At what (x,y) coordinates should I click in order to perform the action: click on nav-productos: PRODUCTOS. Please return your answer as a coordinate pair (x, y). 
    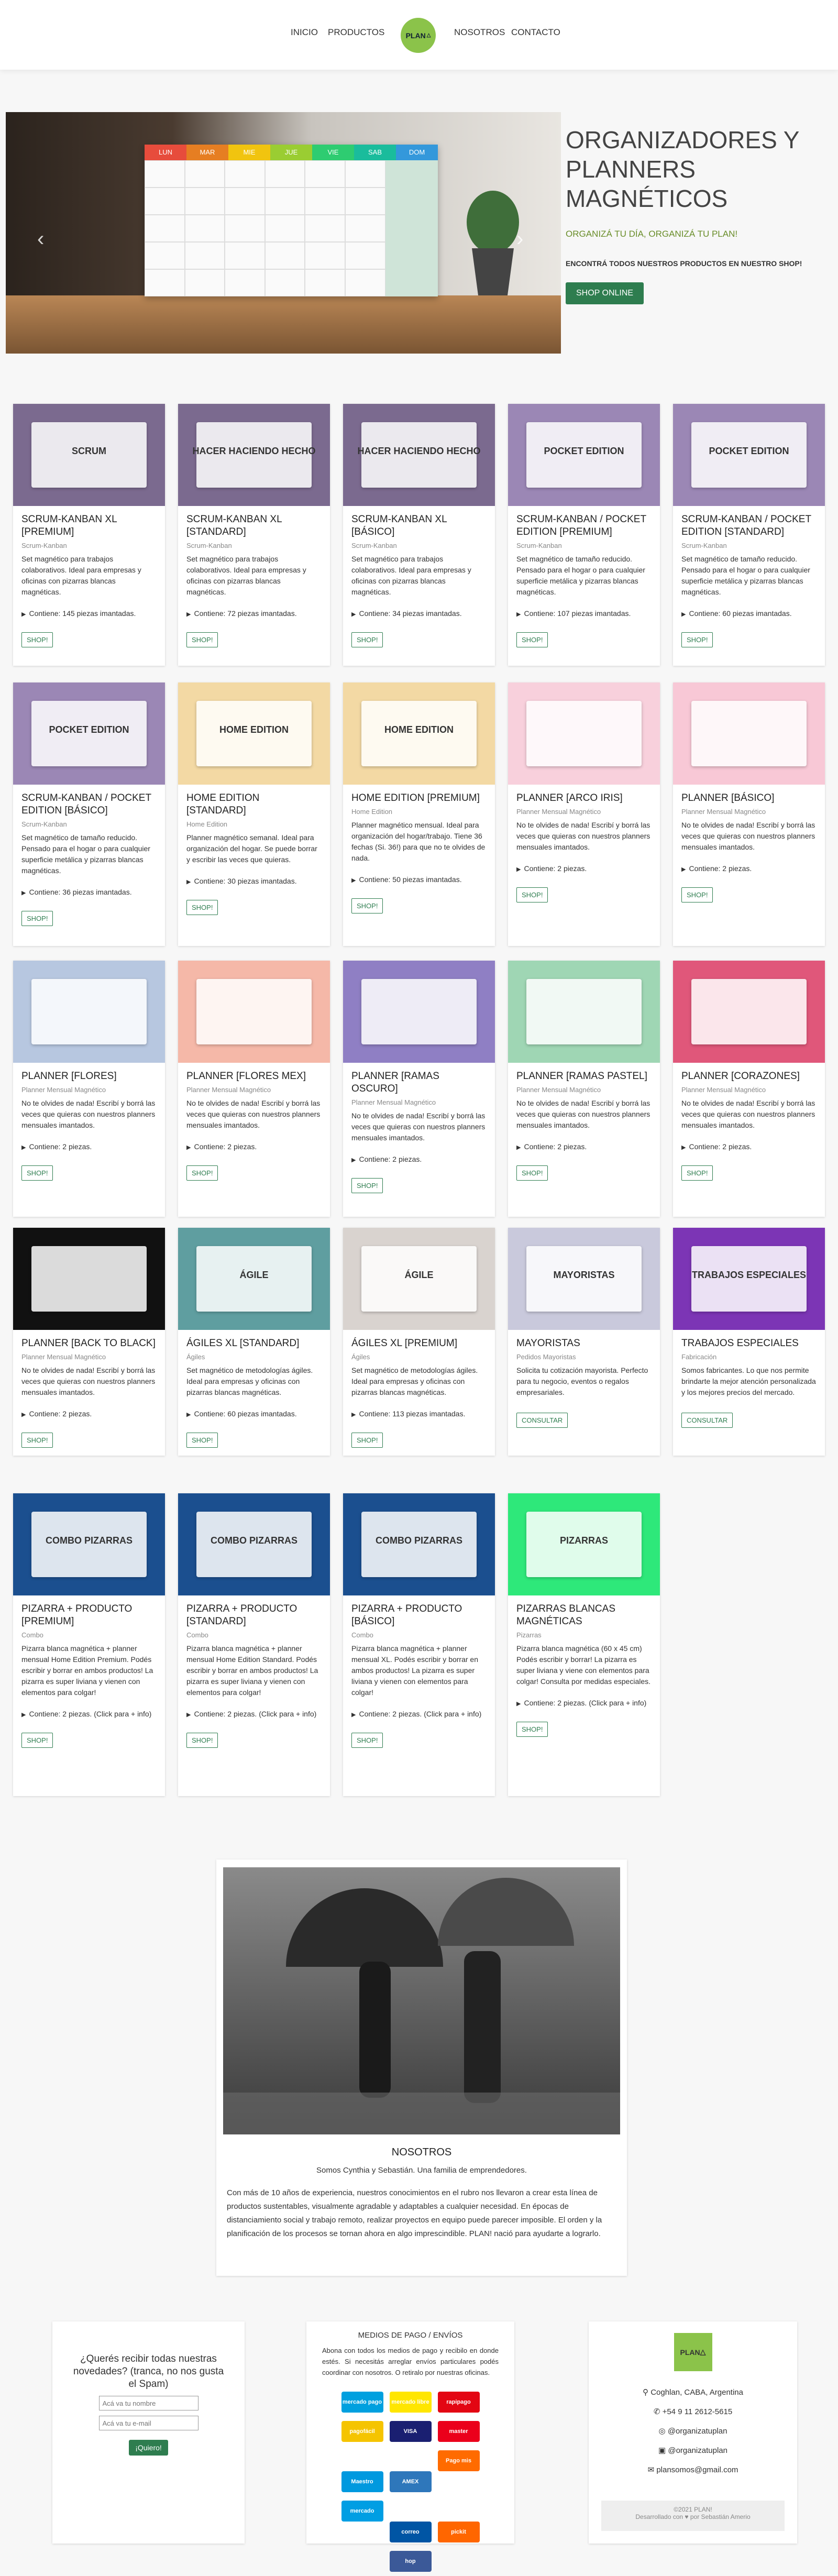
    Looking at the image, I should click on (356, 32).